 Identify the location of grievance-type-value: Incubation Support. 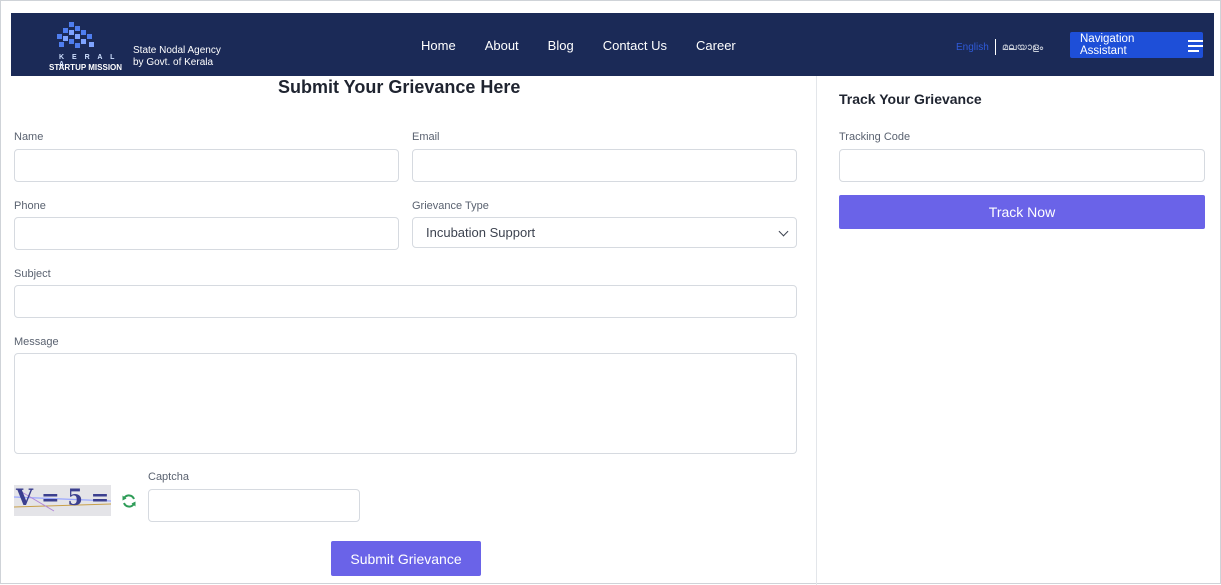
(481, 232).